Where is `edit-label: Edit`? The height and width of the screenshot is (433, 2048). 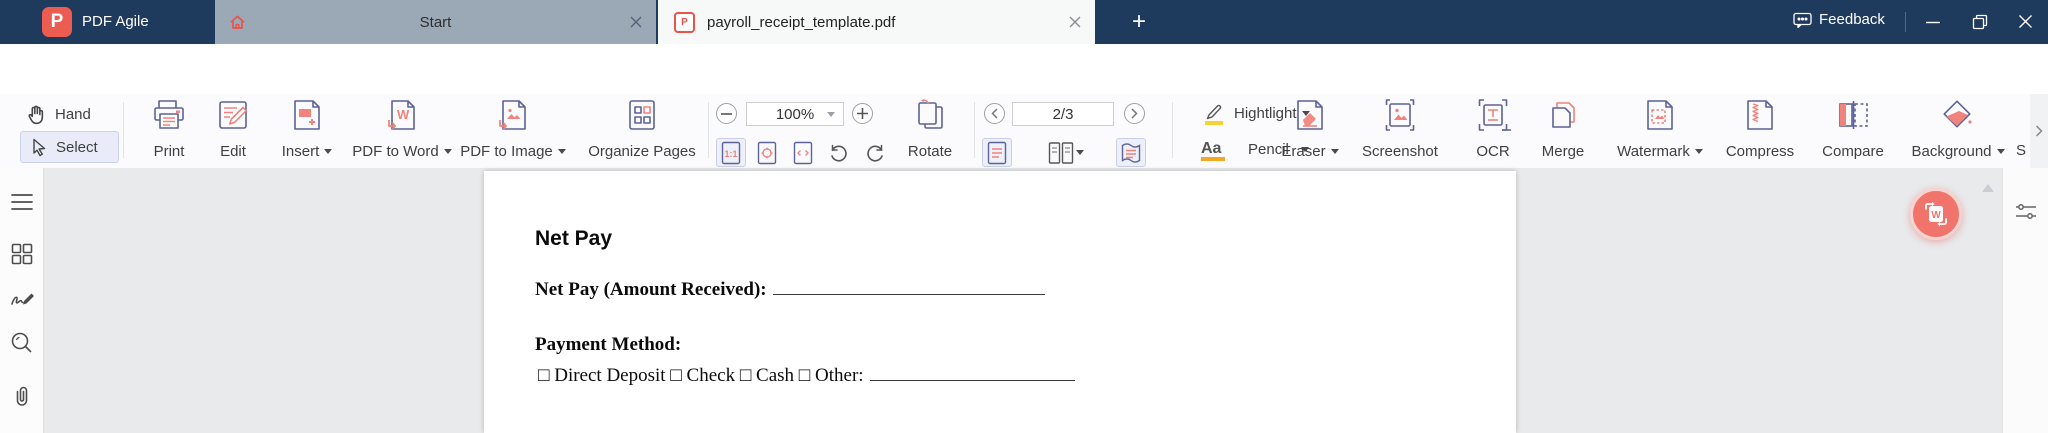 edit-label: Edit is located at coordinates (233, 151).